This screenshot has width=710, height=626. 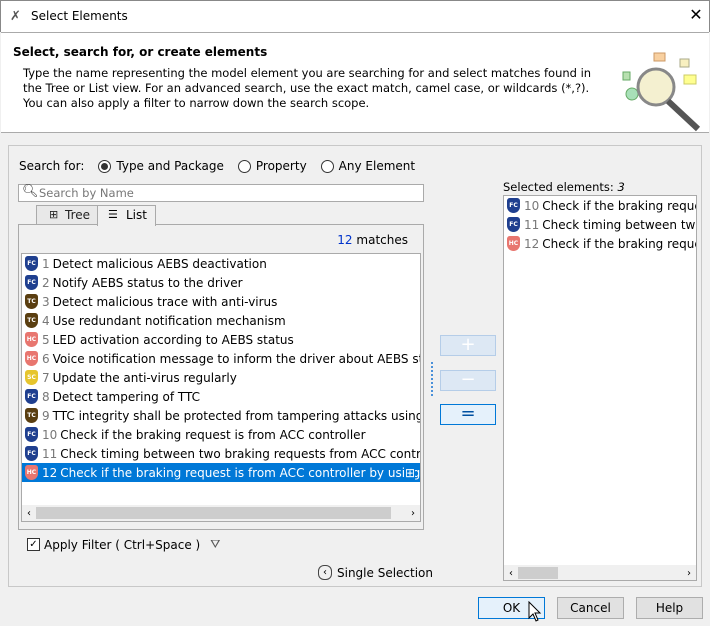 What do you see at coordinates (126, 396) in the screenshot?
I see `item-text: Detect tampering of TTC` at bounding box center [126, 396].